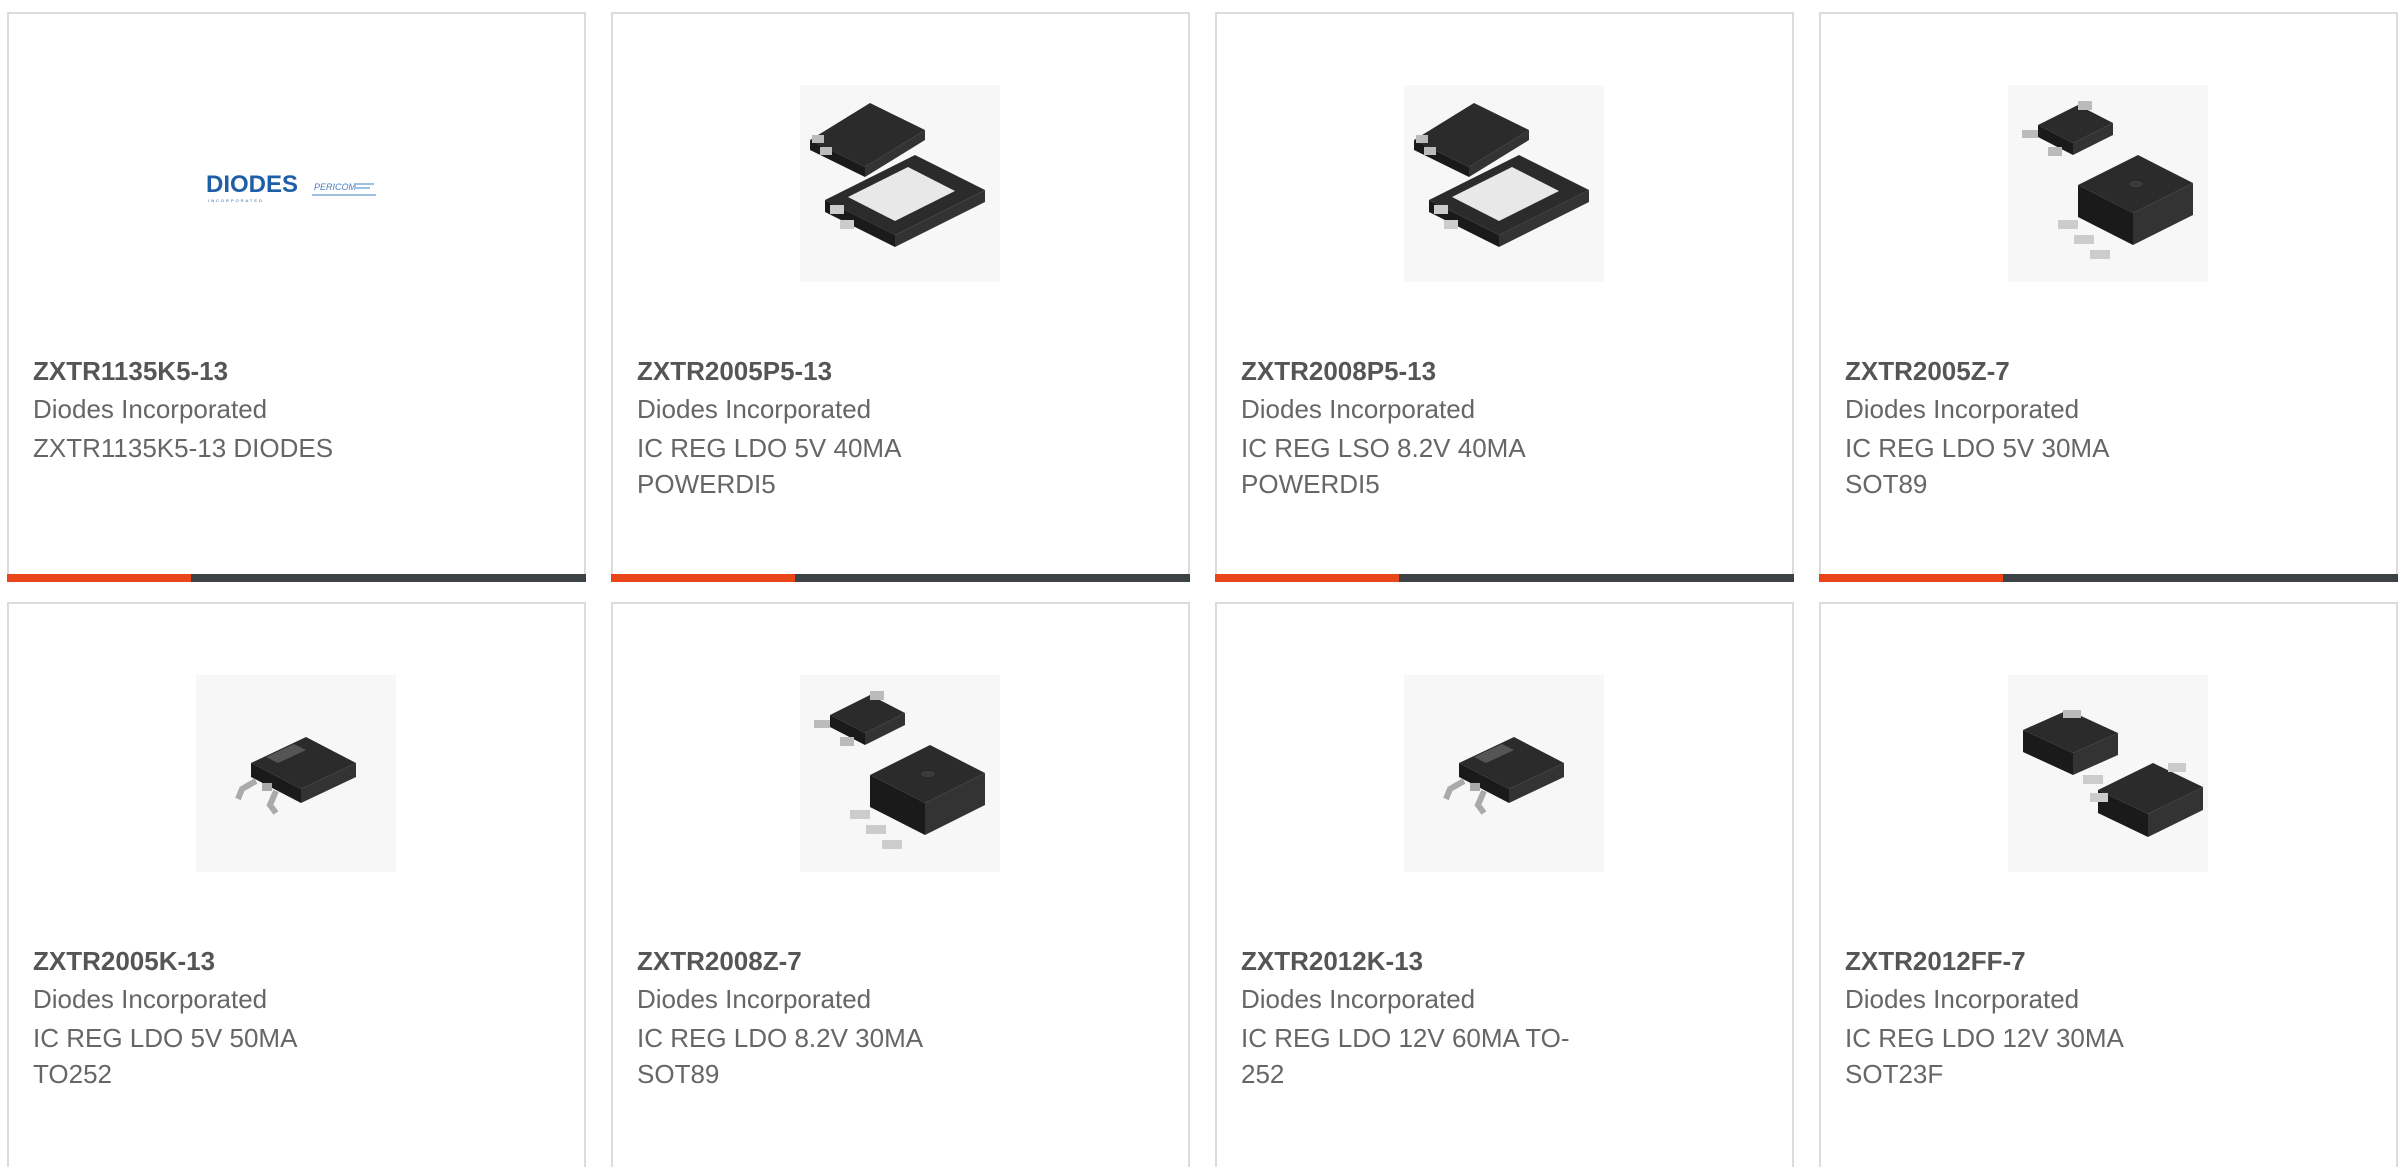  Describe the element at coordinates (734, 371) in the screenshot. I see `part-number: ZXTR2005P5-13` at that location.